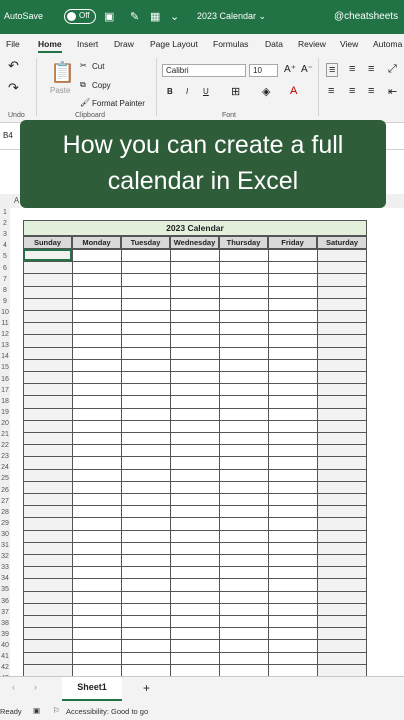  What do you see at coordinates (5, 512) in the screenshot?
I see `row-header: 28` at bounding box center [5, 512].